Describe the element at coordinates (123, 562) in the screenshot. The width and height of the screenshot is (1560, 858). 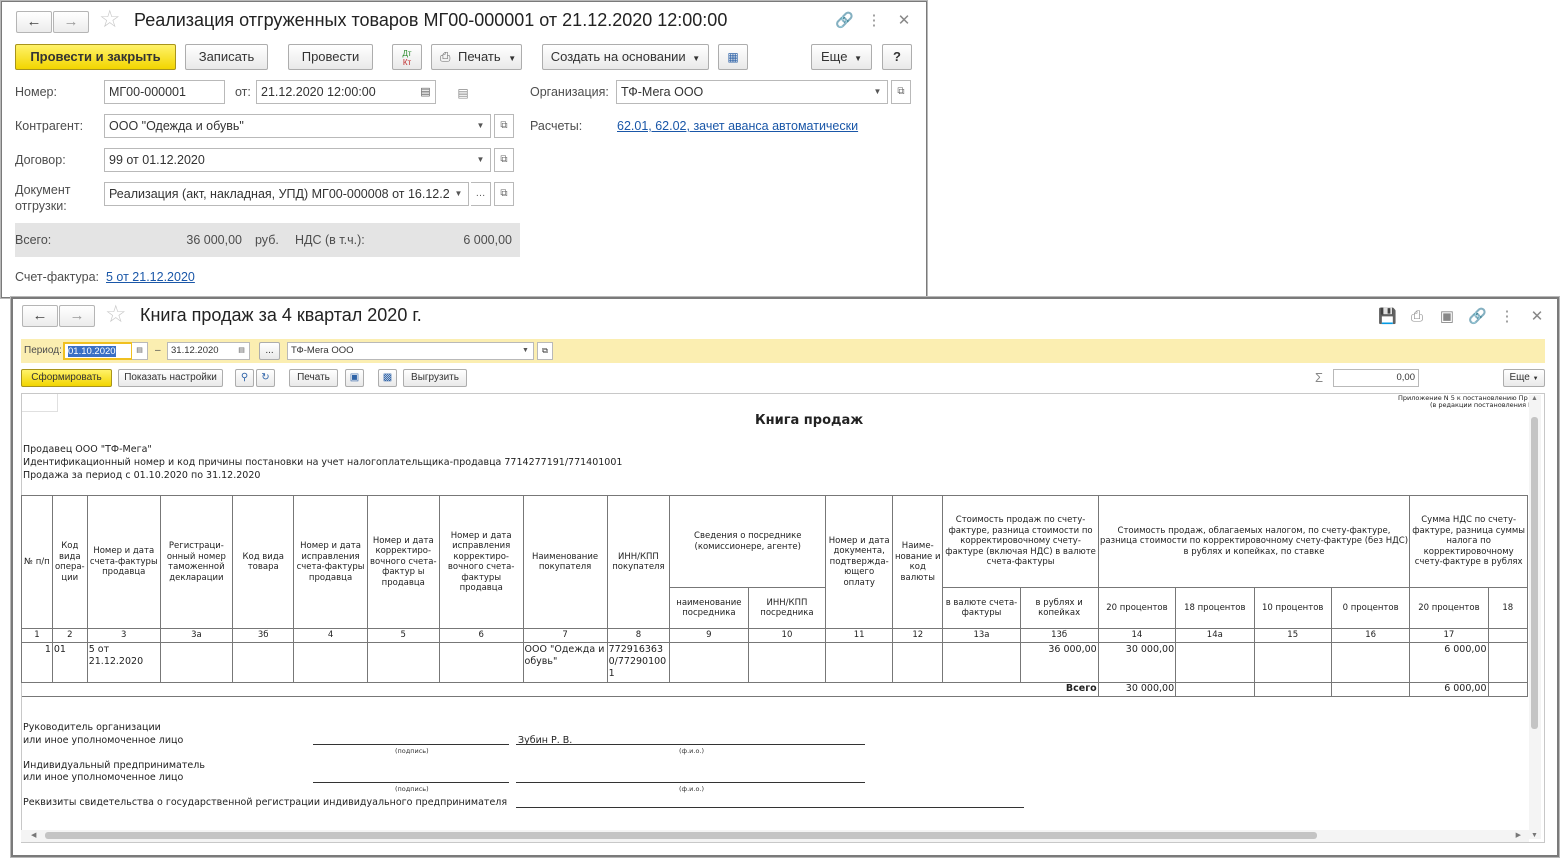
I see `header-c3: Номер и дата счета-фактуры продавца` at that location.